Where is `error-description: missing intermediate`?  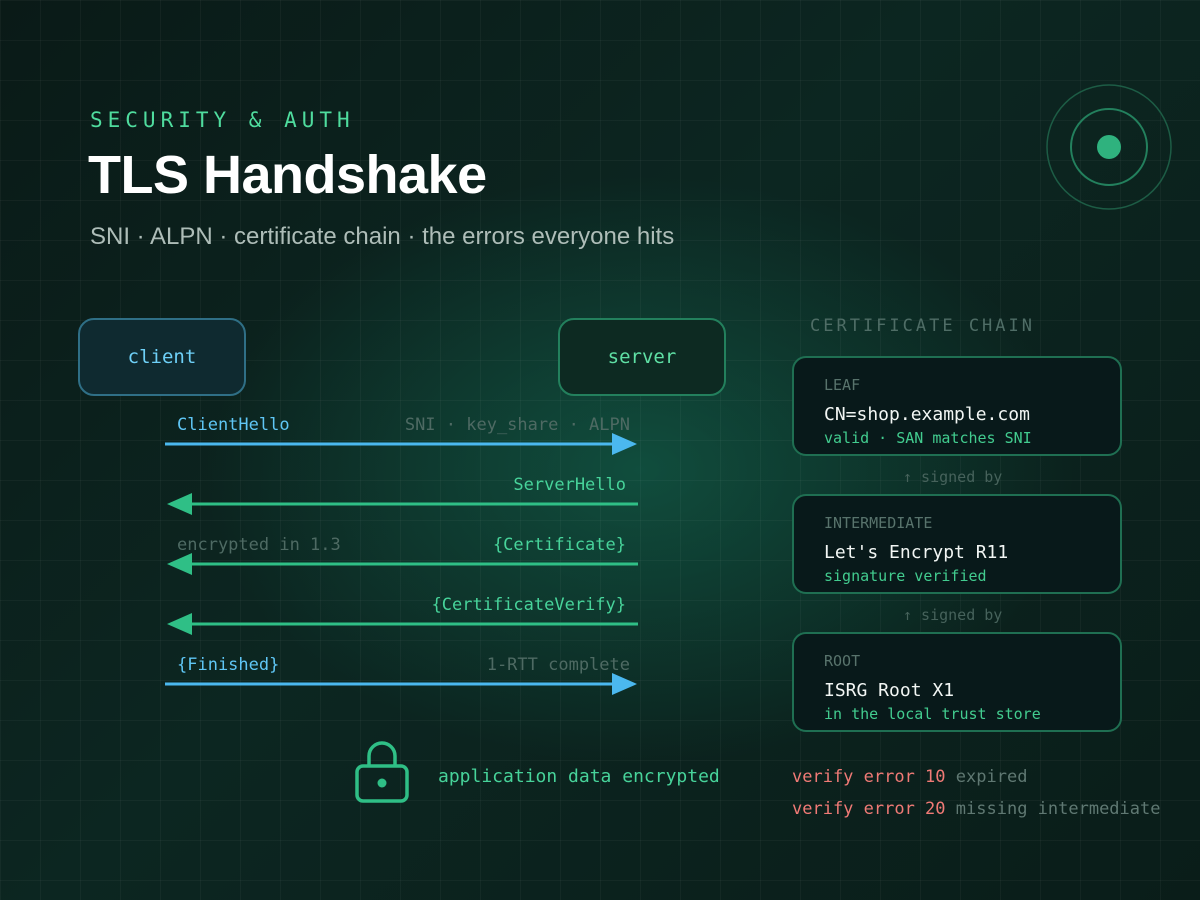
error-description: missing intermediate is located at coordinates (1058, 809).